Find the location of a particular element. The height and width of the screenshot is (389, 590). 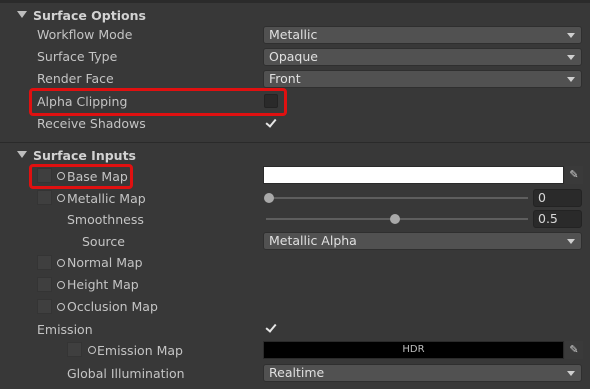

source-label: Source is located at coordinates (103, 241).